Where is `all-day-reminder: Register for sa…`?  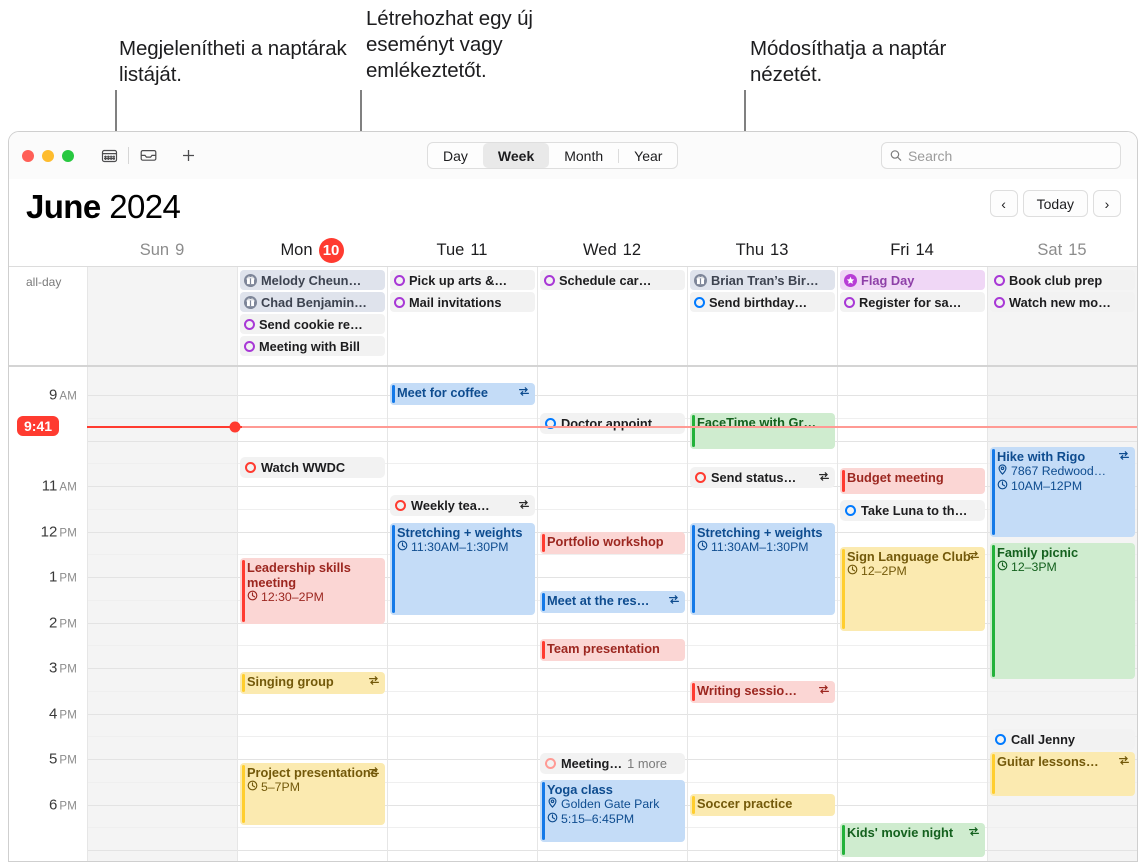
all-day-reminder: Register for sa… is located at coordinates (912, 302).